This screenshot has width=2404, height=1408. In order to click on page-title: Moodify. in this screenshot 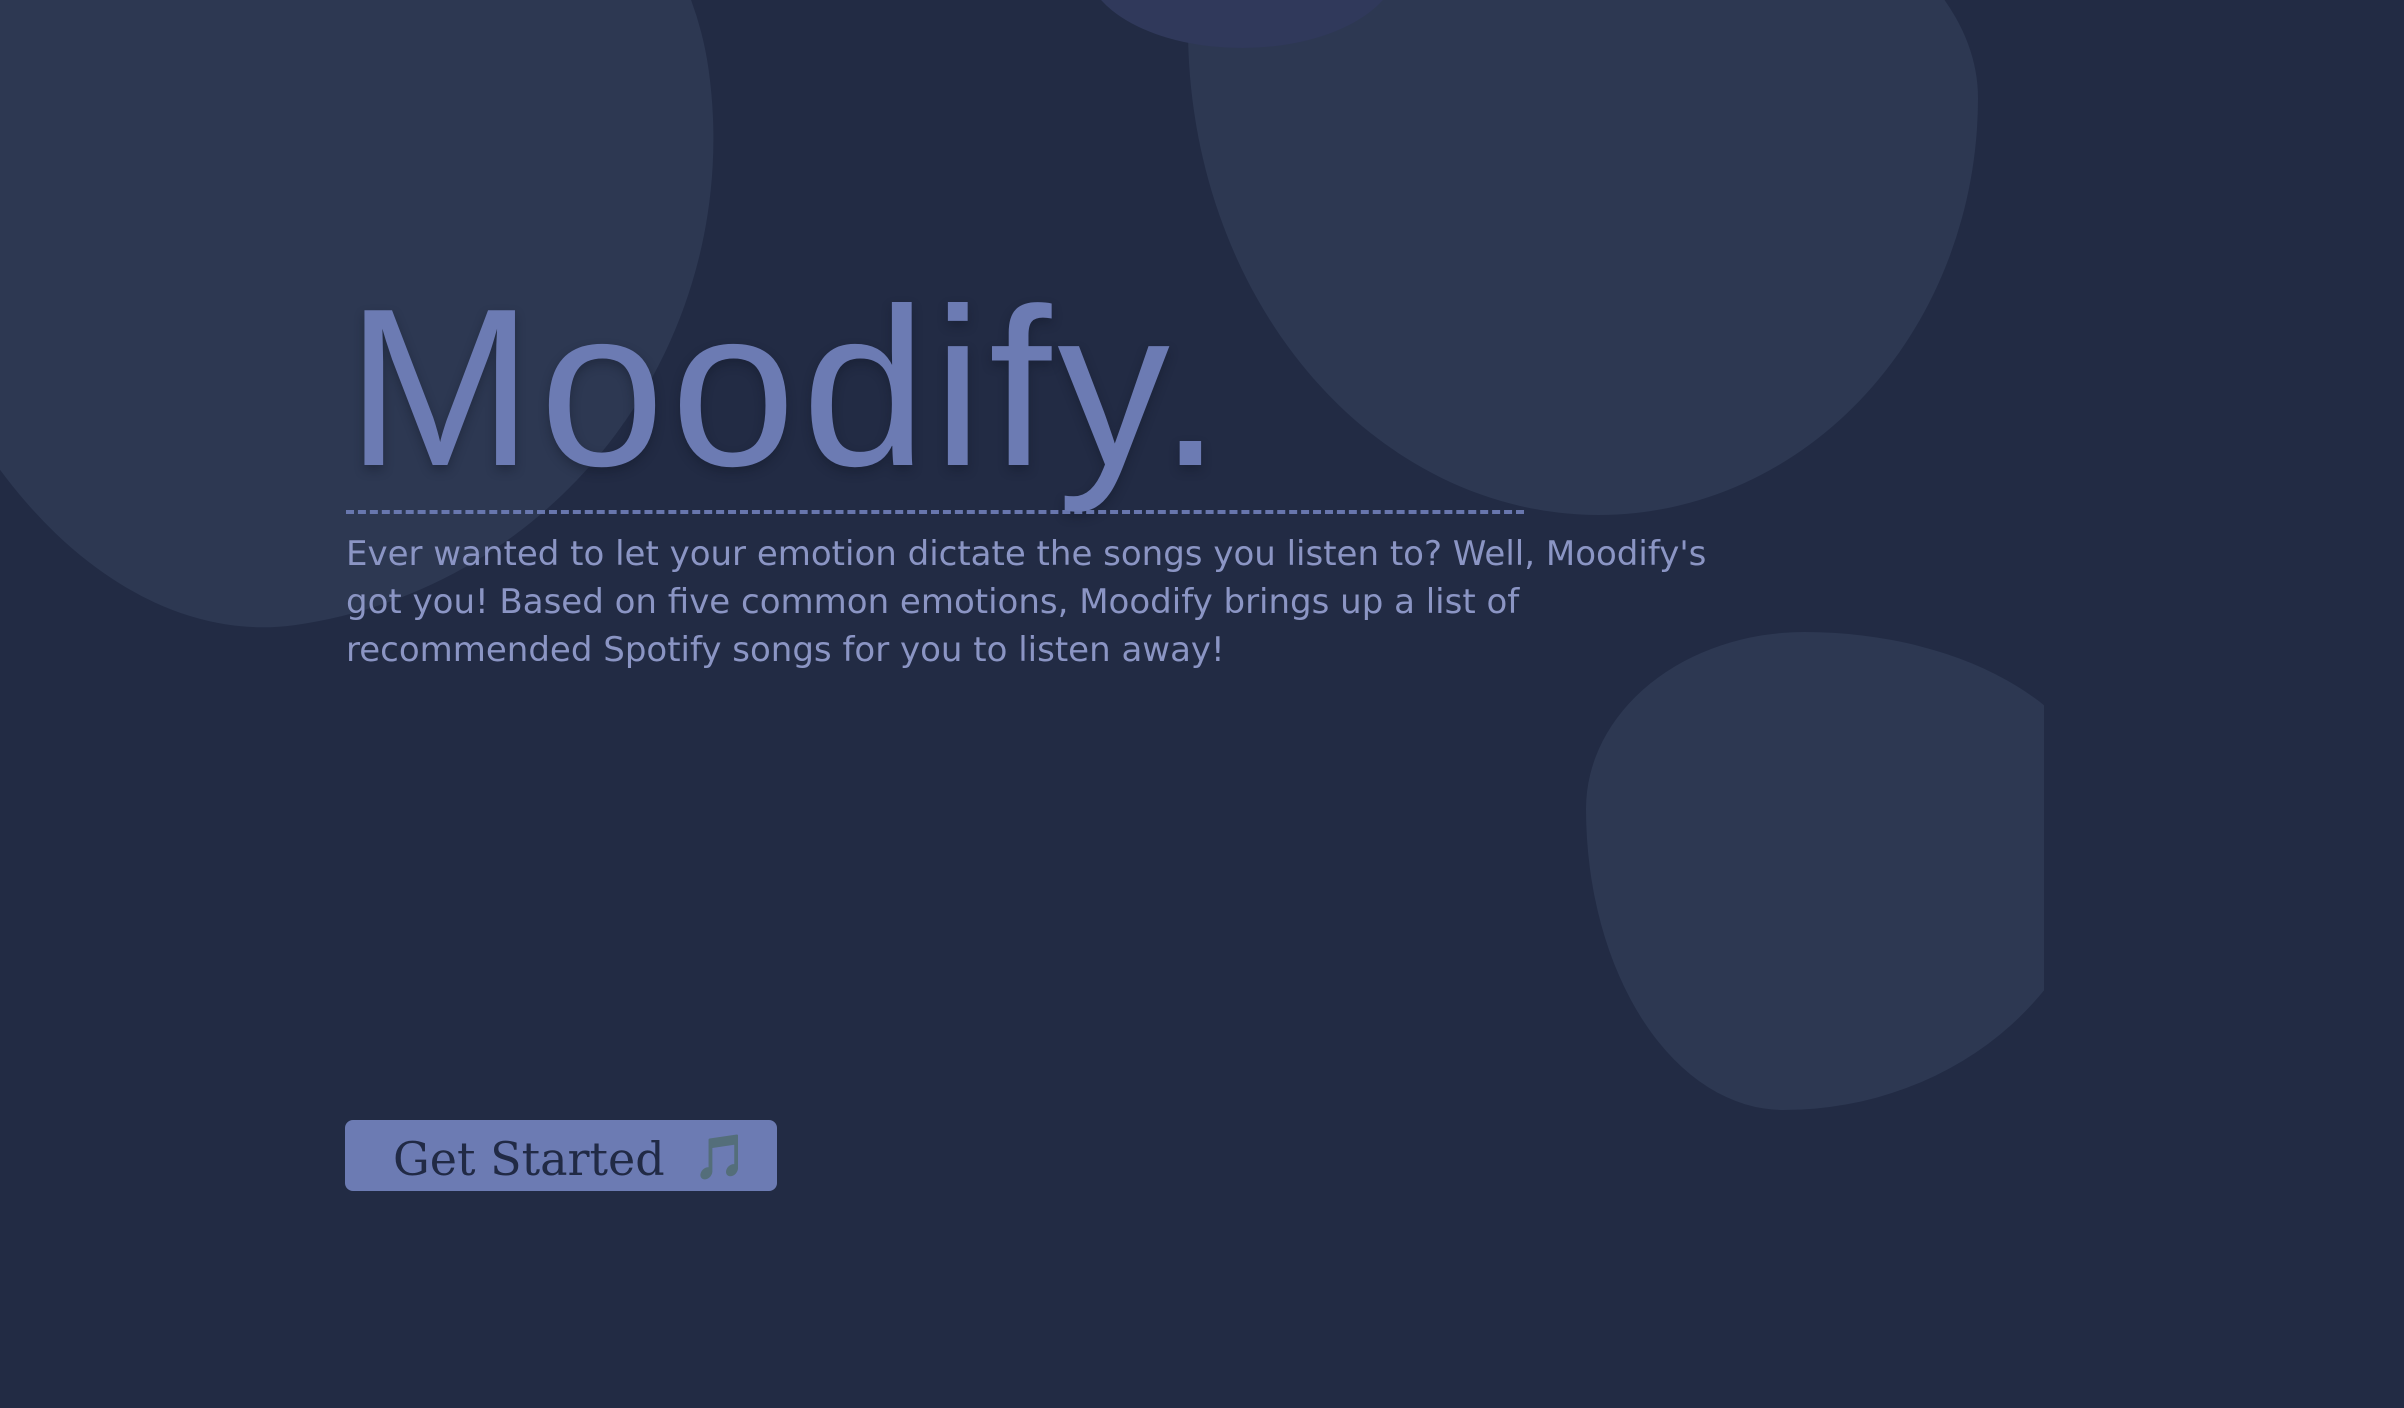, I will do `click(787, 387)`.